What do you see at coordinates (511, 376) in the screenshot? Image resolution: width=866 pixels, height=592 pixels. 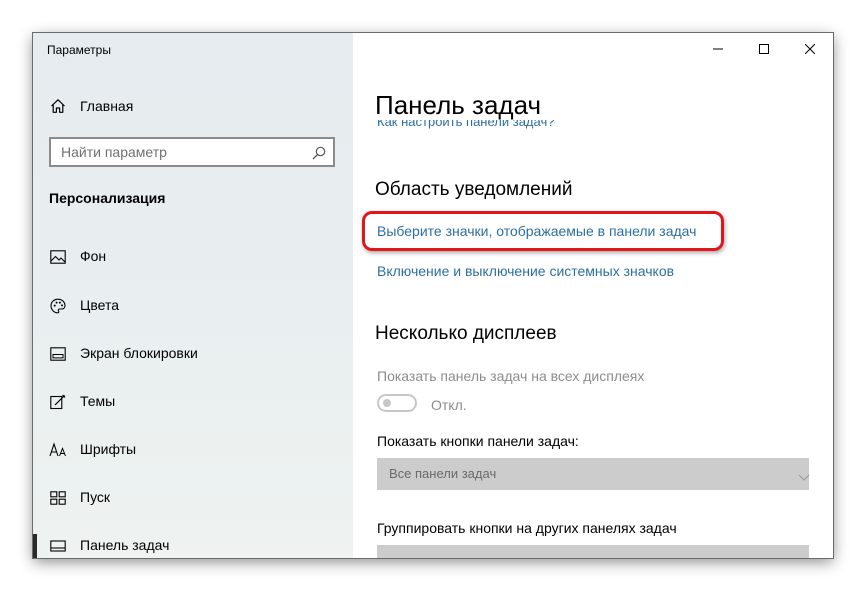 I see `show-taskbar-all-displays-label: Показать панель задач на всех дисплеях` at bounding box center [511, 376].